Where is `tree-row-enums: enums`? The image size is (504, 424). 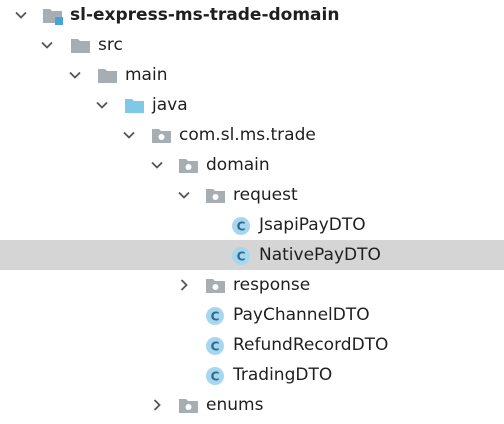
tree-row-enums: enums is located at coordinates (252, 405).